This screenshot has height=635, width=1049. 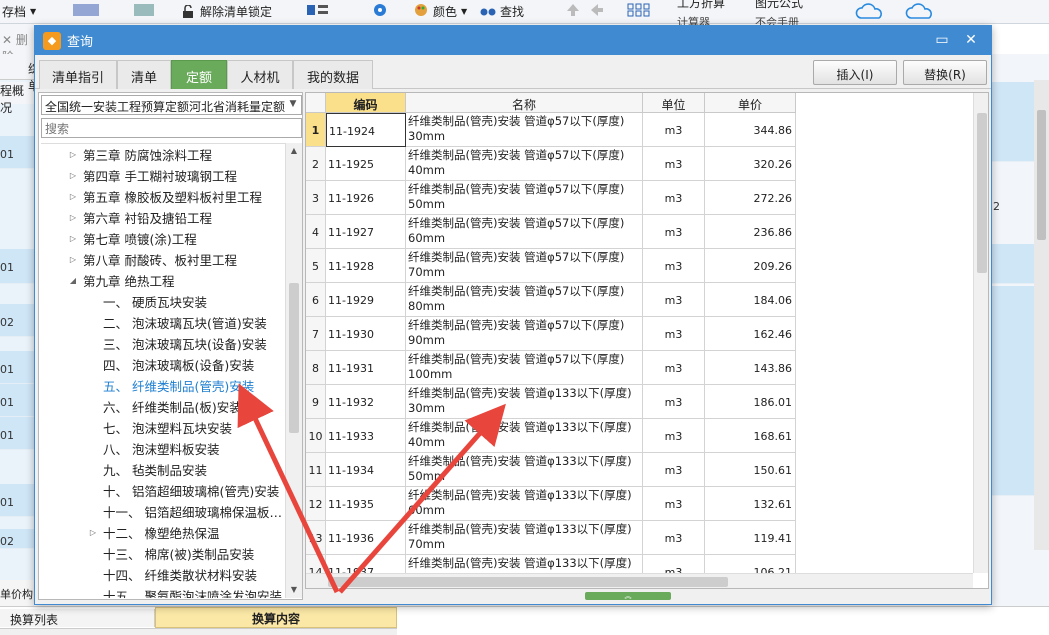 I want to click on tree-tool-icon, so click(x=318, y=10).